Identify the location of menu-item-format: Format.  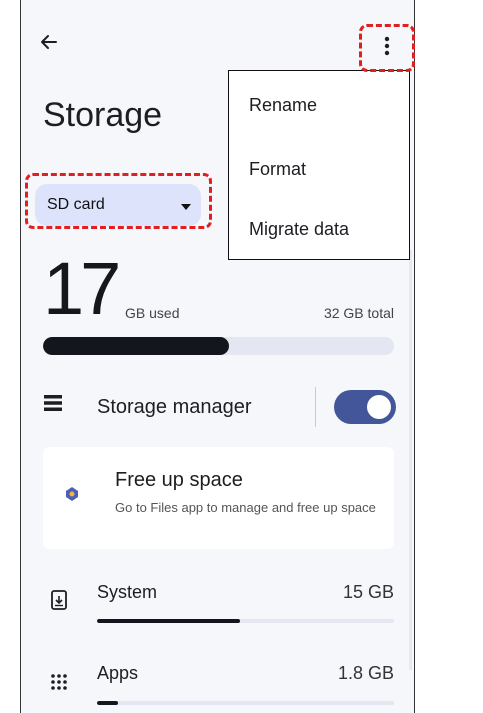
(319, 169).